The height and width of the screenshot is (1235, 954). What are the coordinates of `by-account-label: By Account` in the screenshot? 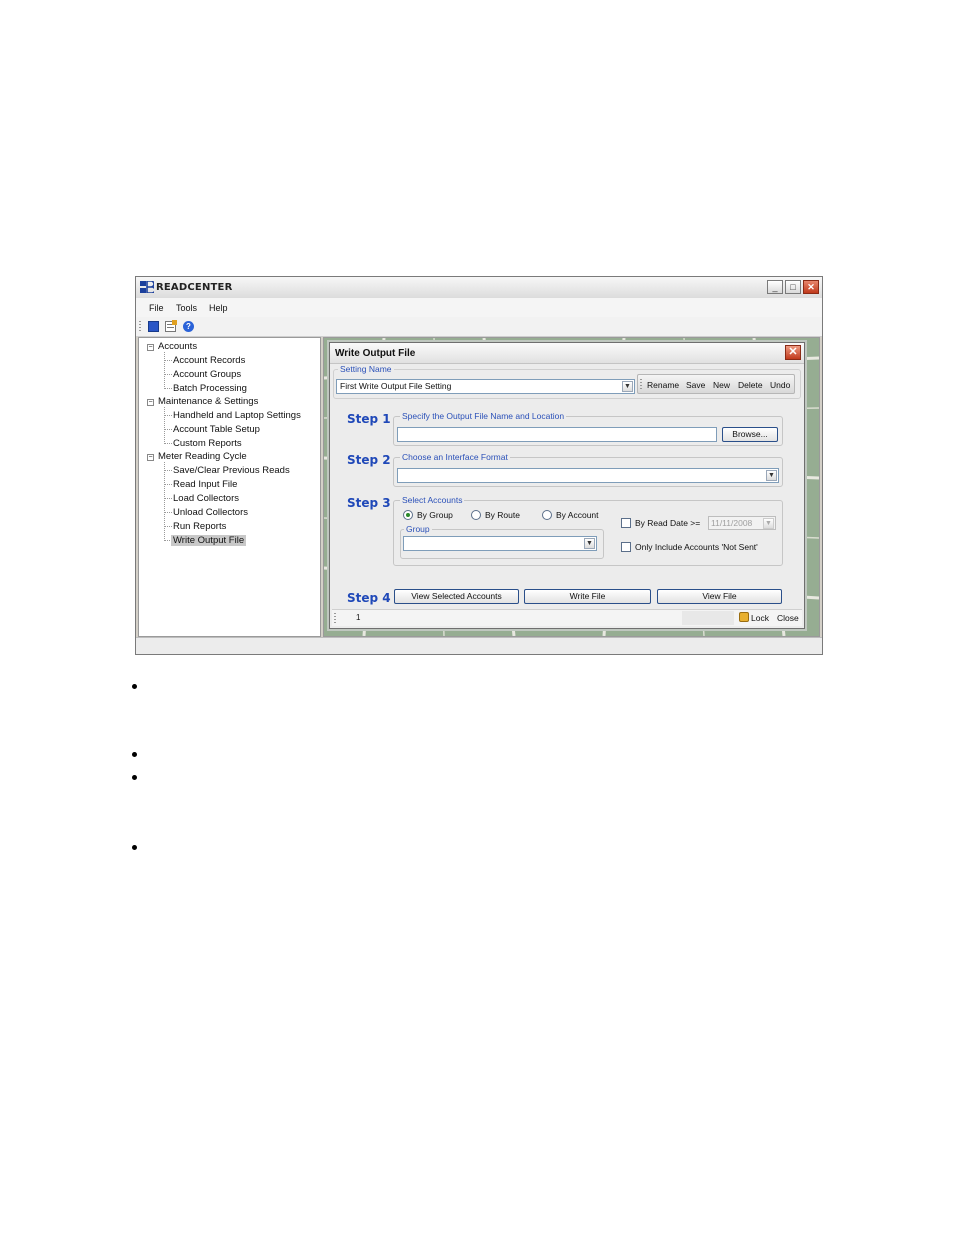 It's located at (577, 515).